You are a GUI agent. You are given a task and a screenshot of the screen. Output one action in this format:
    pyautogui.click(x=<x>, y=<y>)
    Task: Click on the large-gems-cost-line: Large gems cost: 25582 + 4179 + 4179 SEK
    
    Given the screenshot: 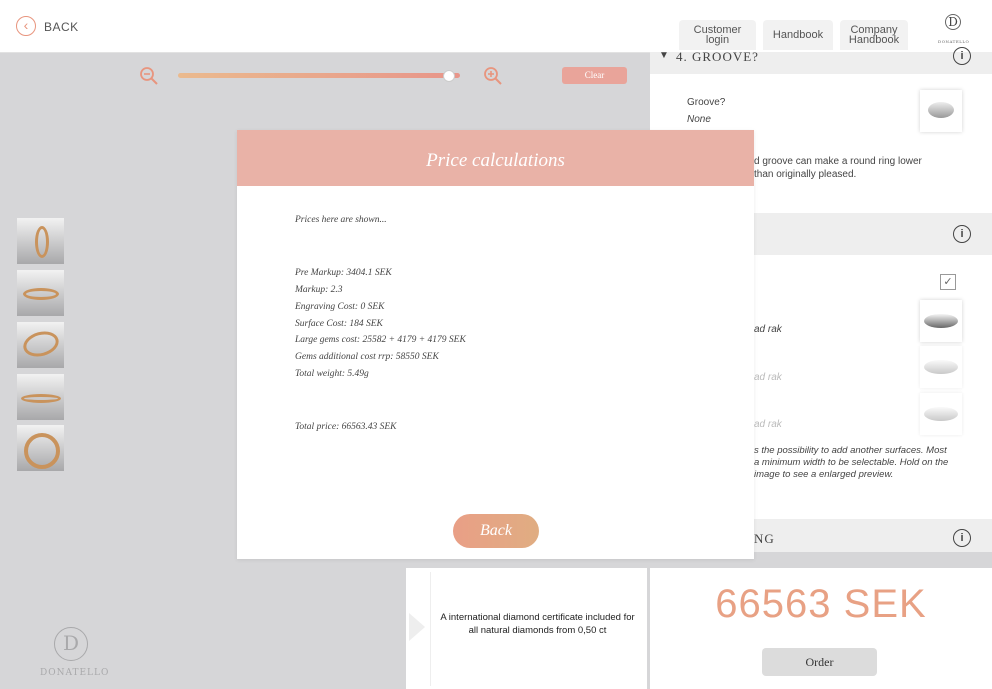 What is the action you would take?
    pyautogui.click(x=380, y=340)
    